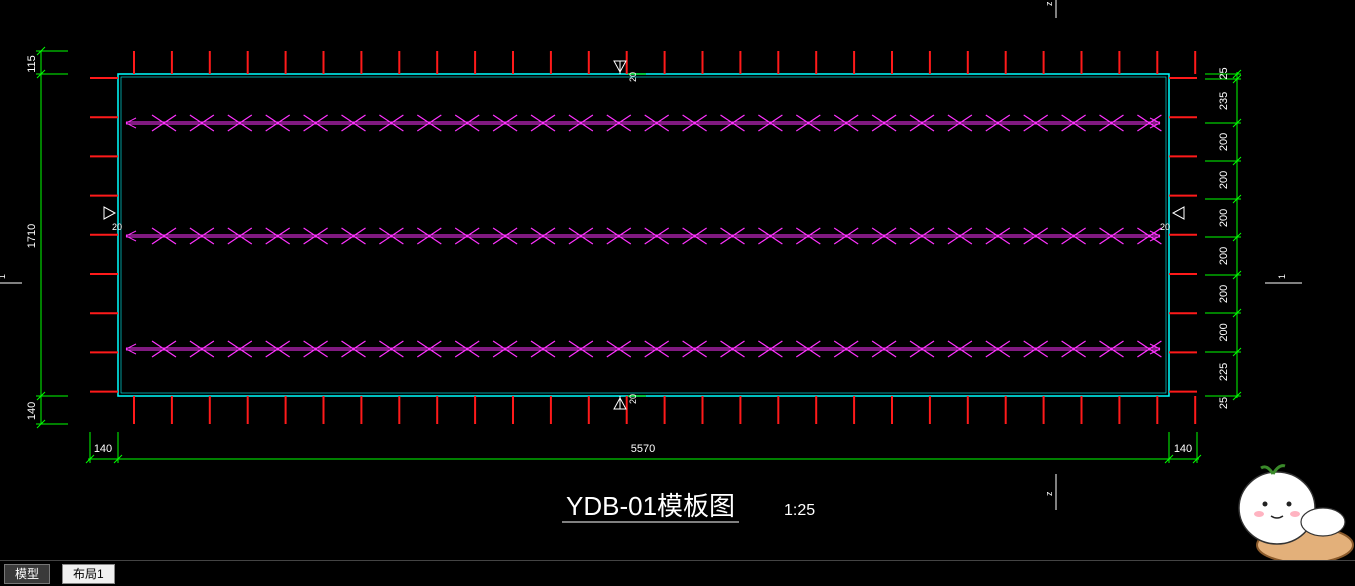 This screenshot has width=1355, height=586. Describe the element at coordinates (1165, 227) in the screenshot. I see `cover-label-right: 20` at that location.